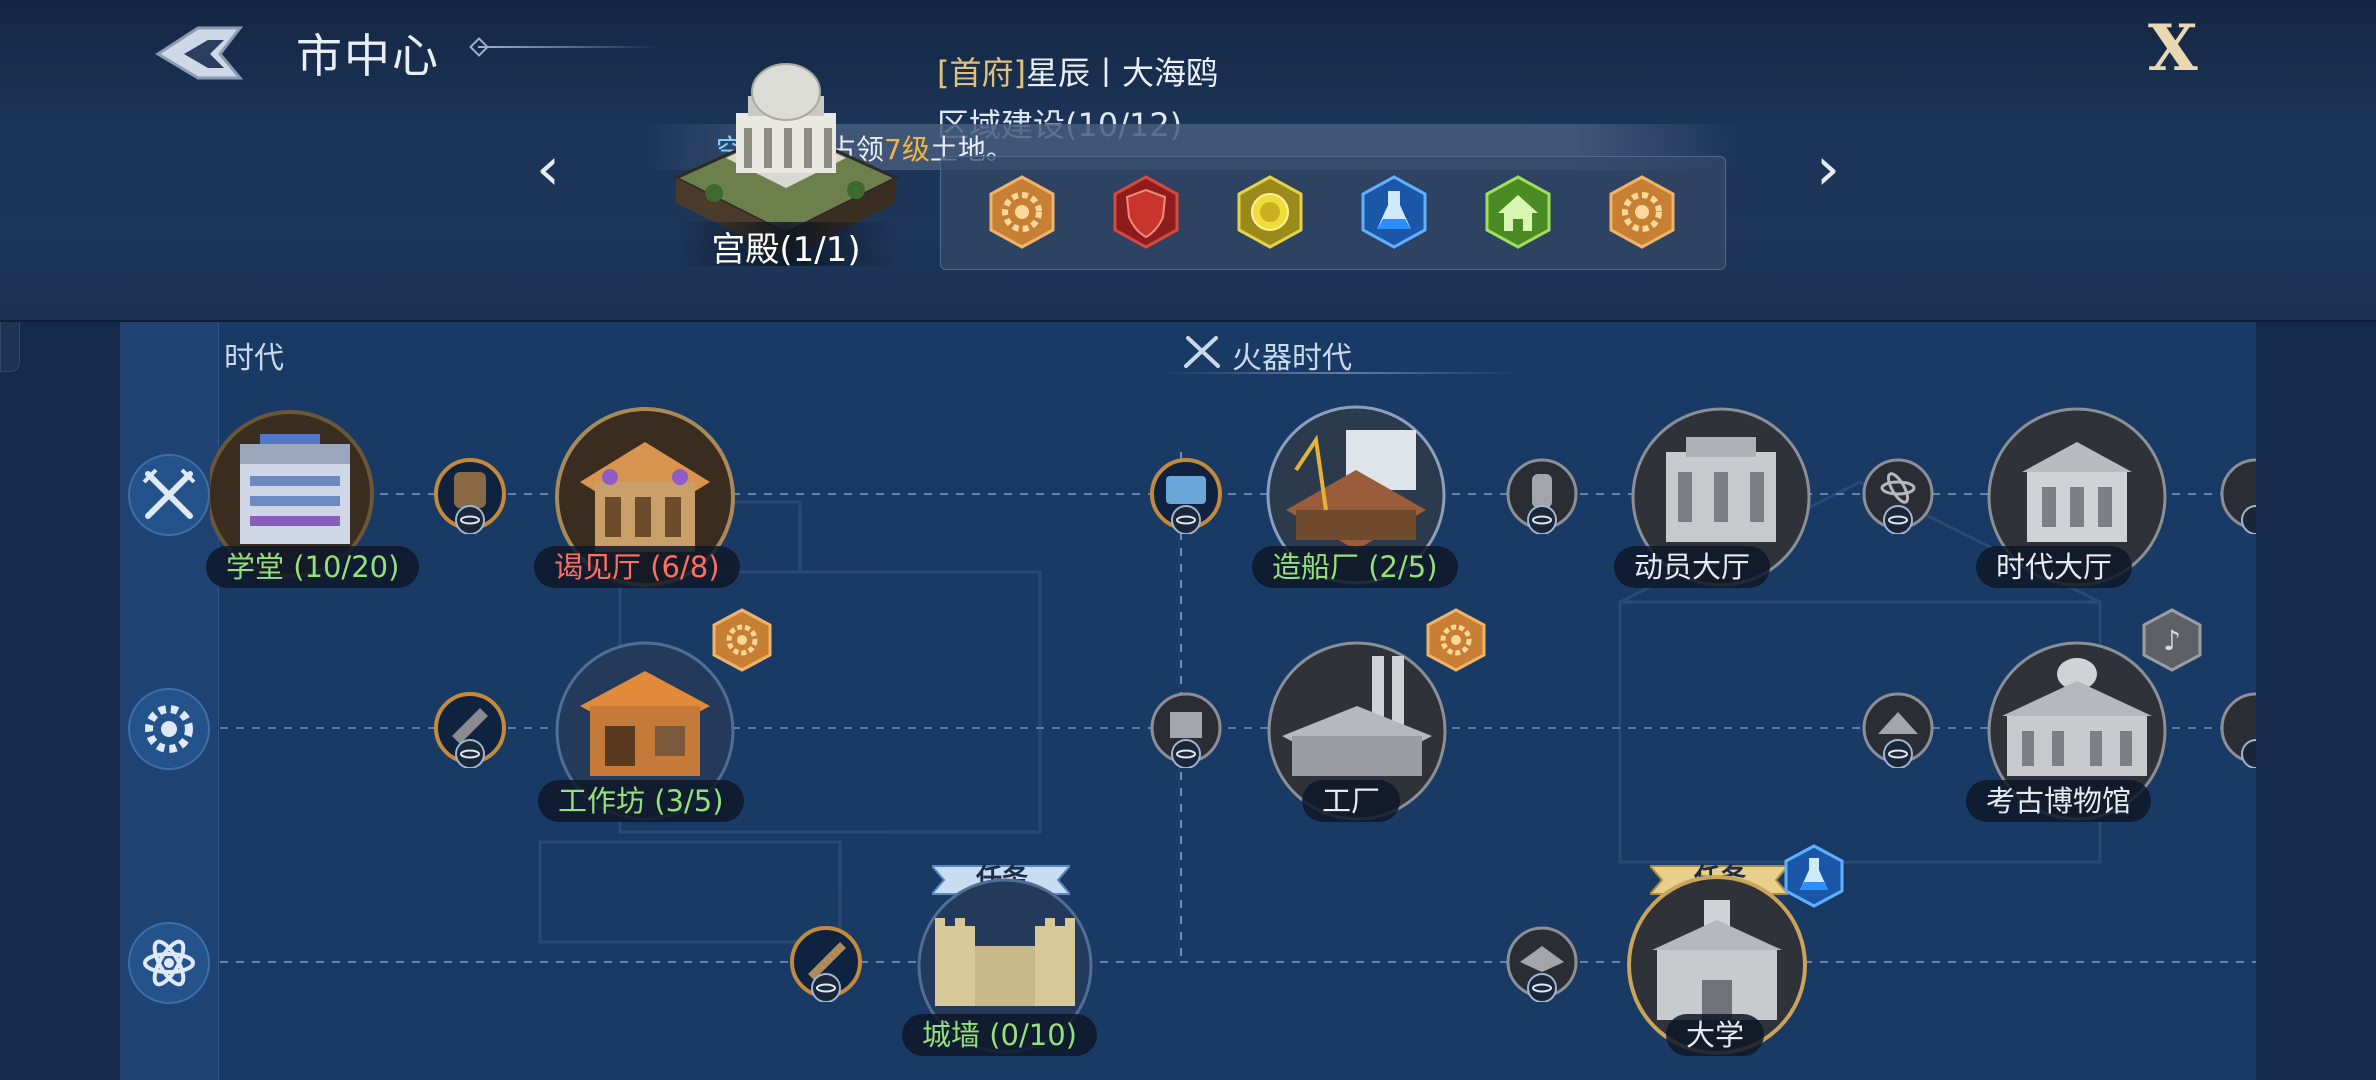  I want to click on city-wall-label: 城墙 (0/10), so click(999, 1035).